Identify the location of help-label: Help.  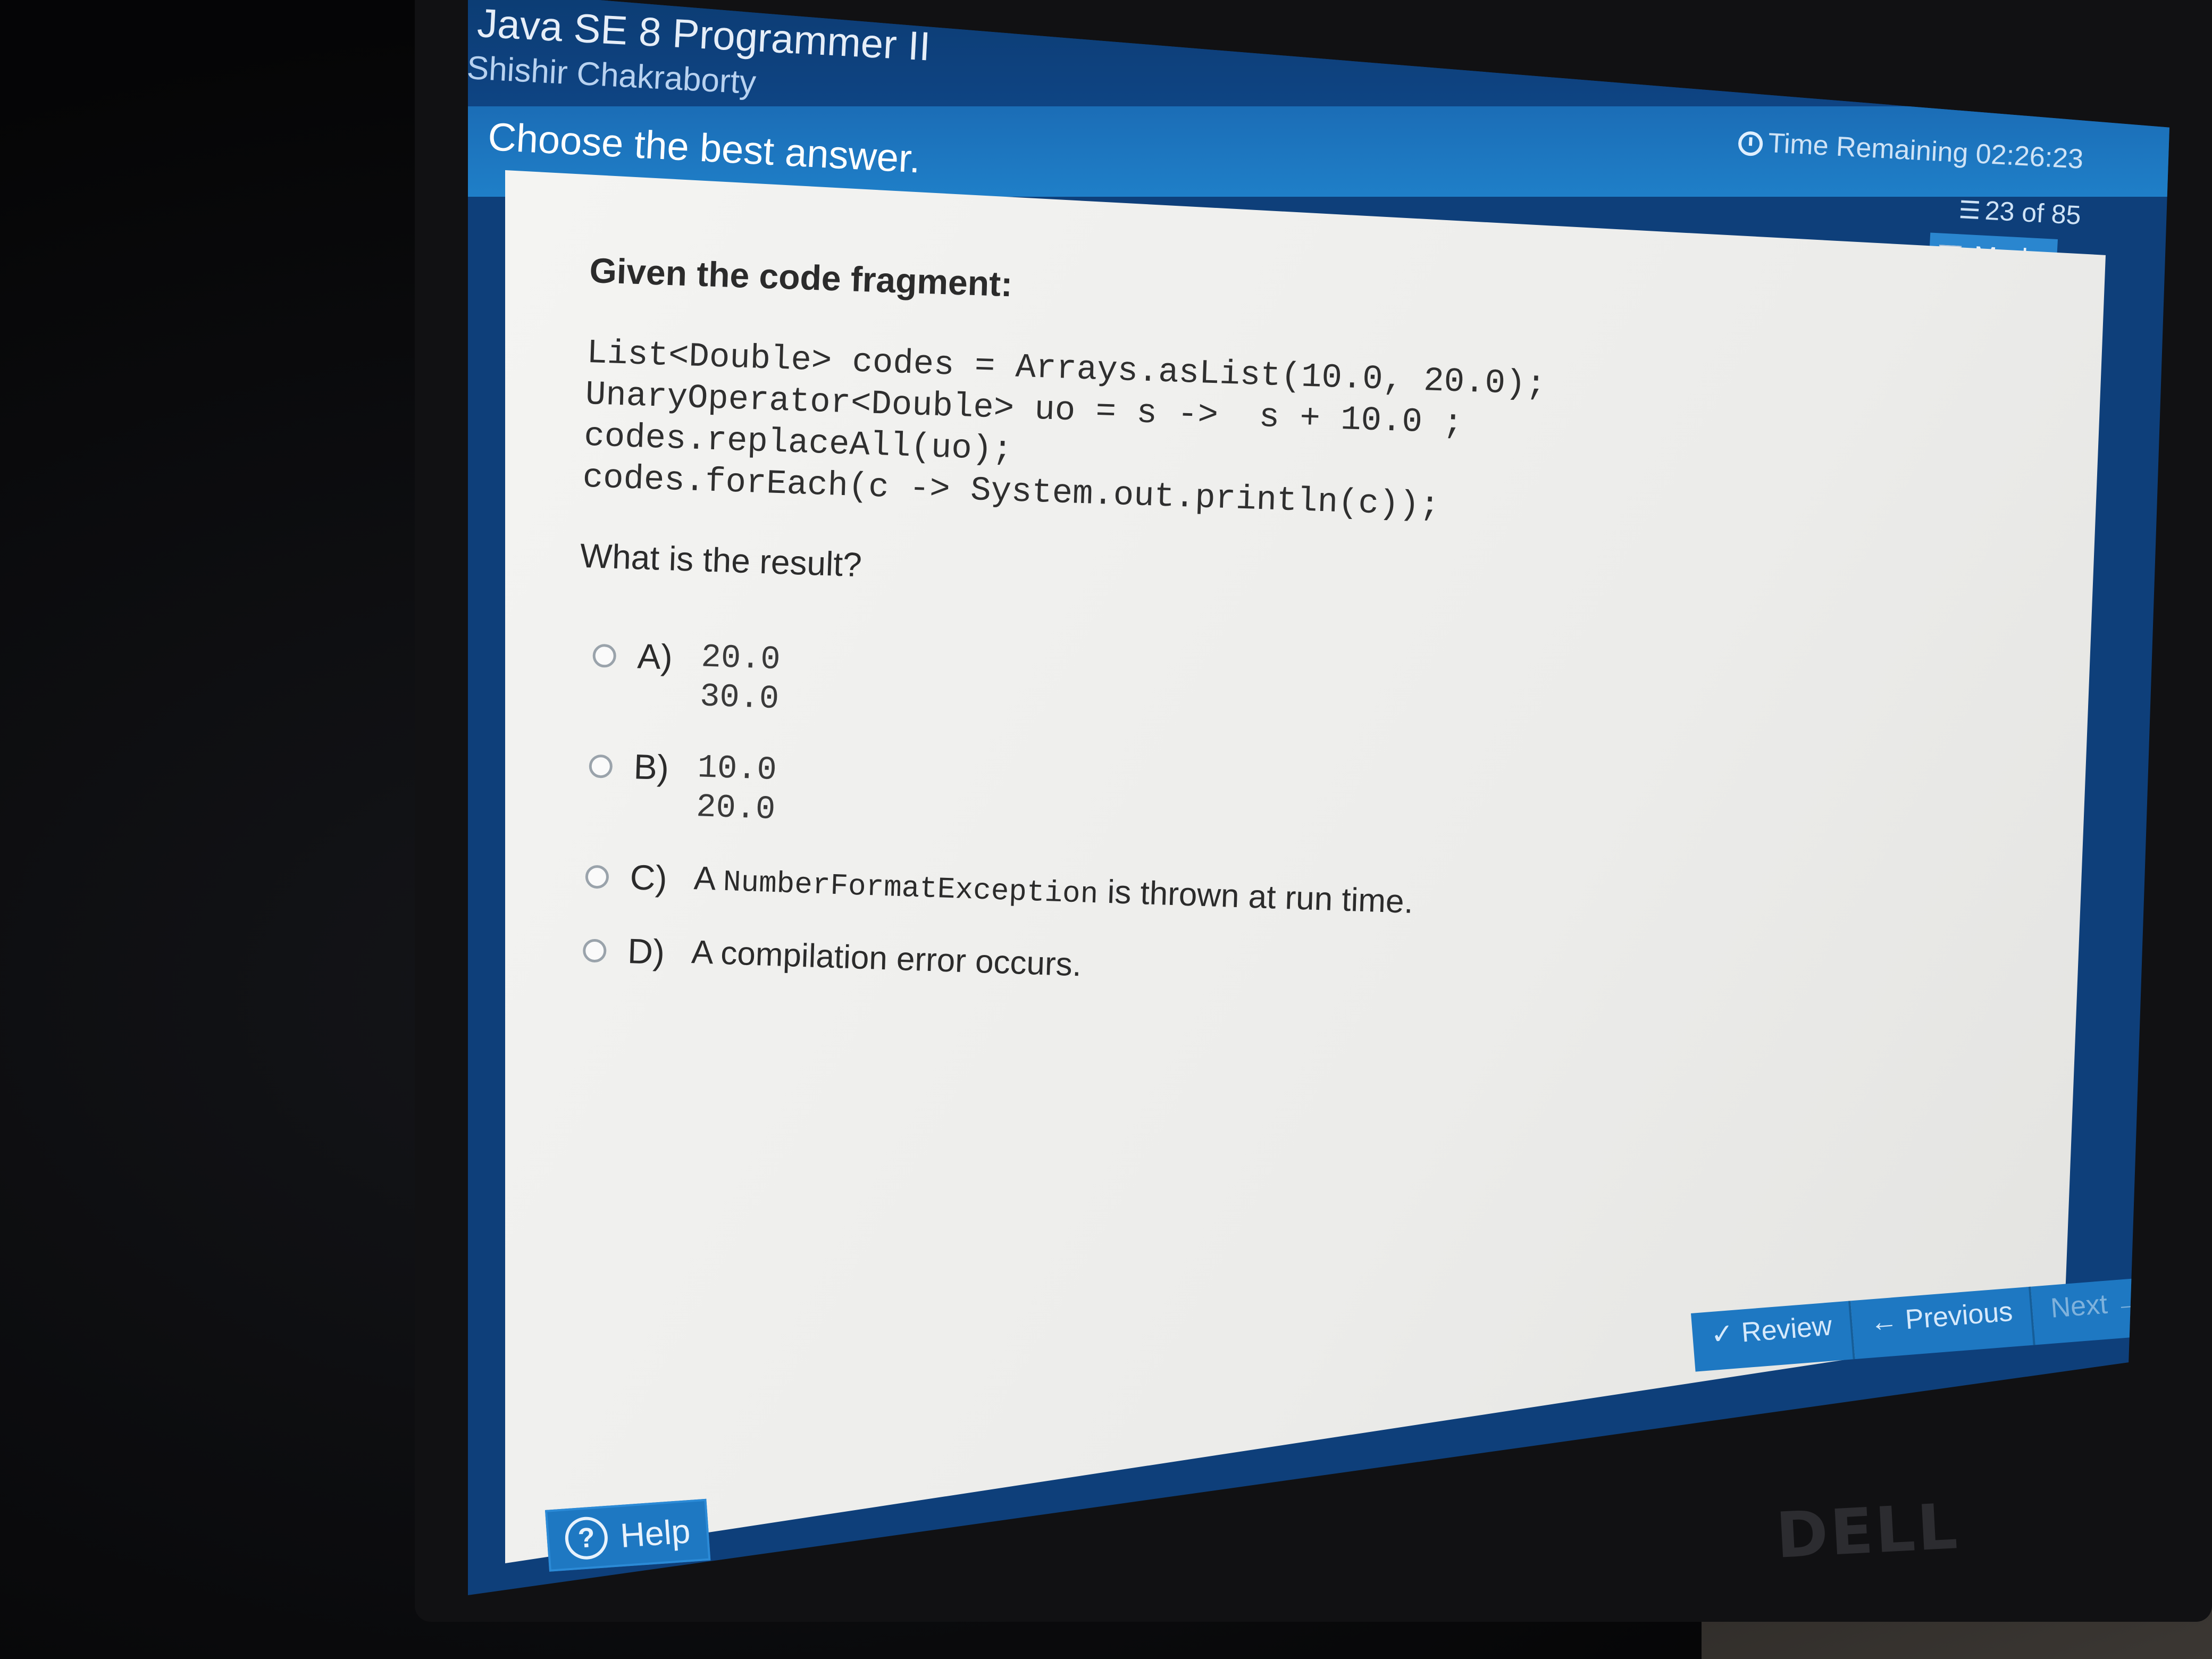
(655, 1533).